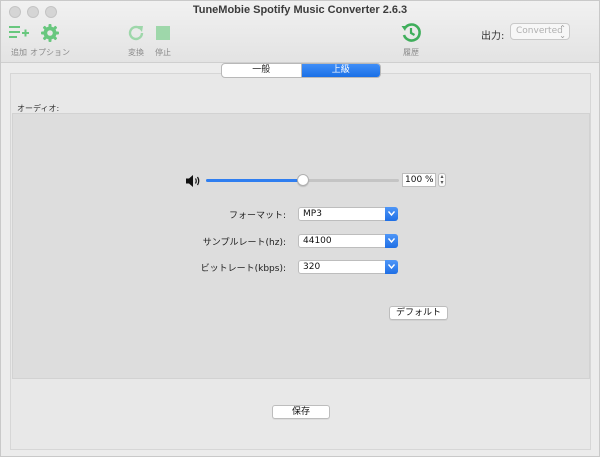 The image size is (600, 457). What do you see at coordinates (50, 52) in the screenshot?
I see `options-label: オプション` at bounding box center [50, 52].